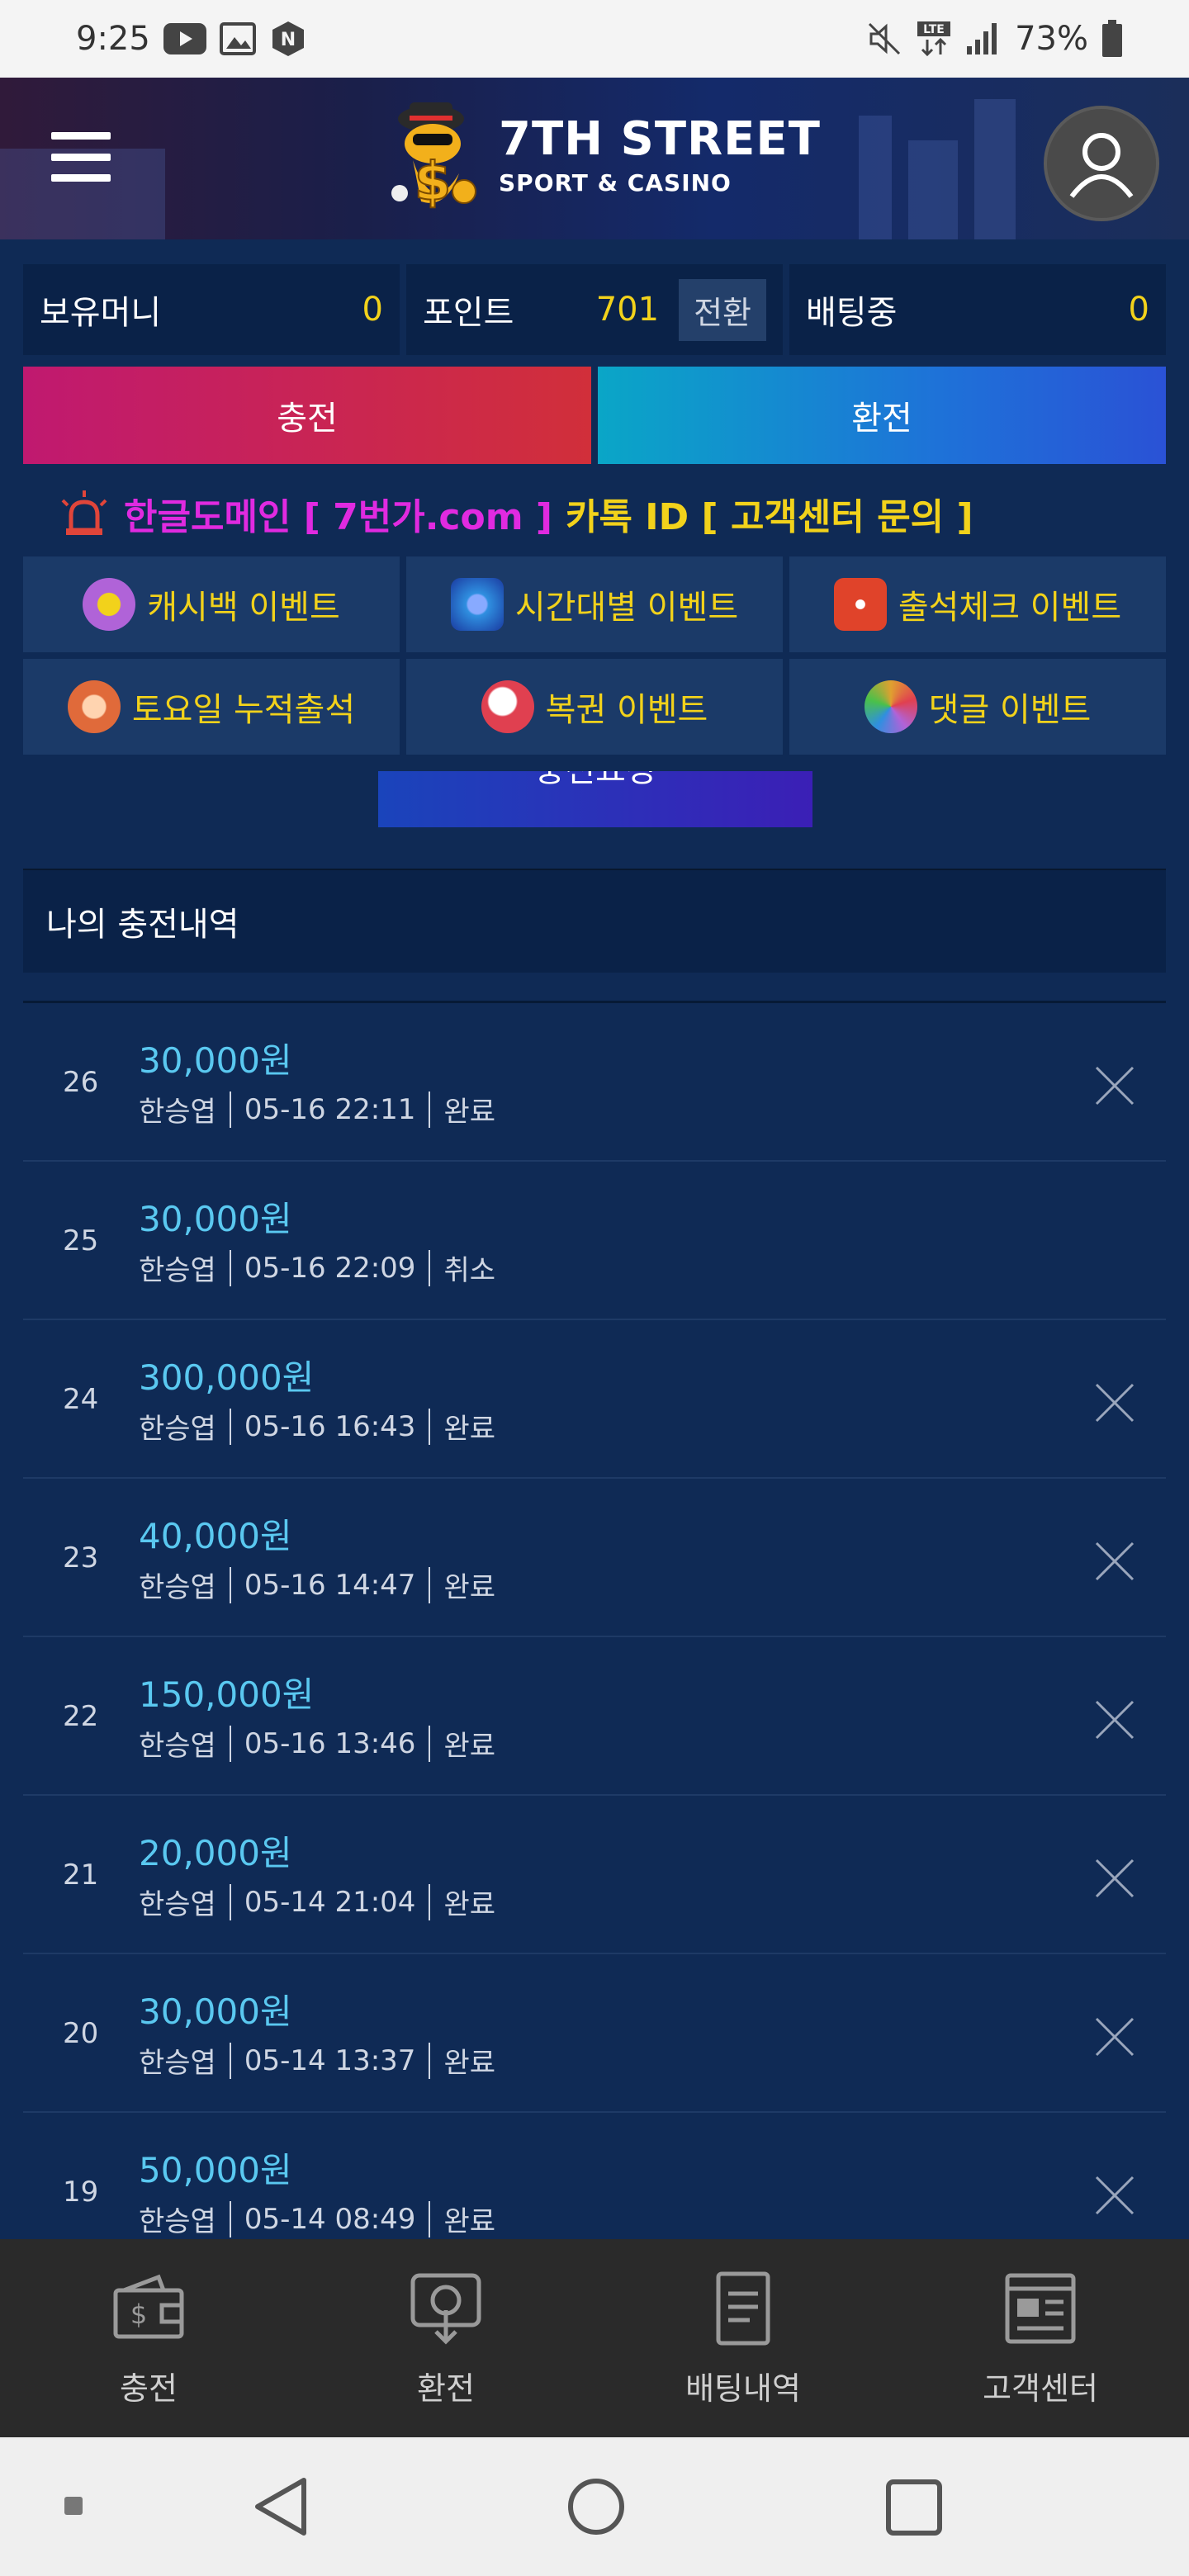 Image resolution: width=1189 pixels, height=2576 pixels. I want to click on event-lottery-button: 복권 이벤트, so click(594, 707).